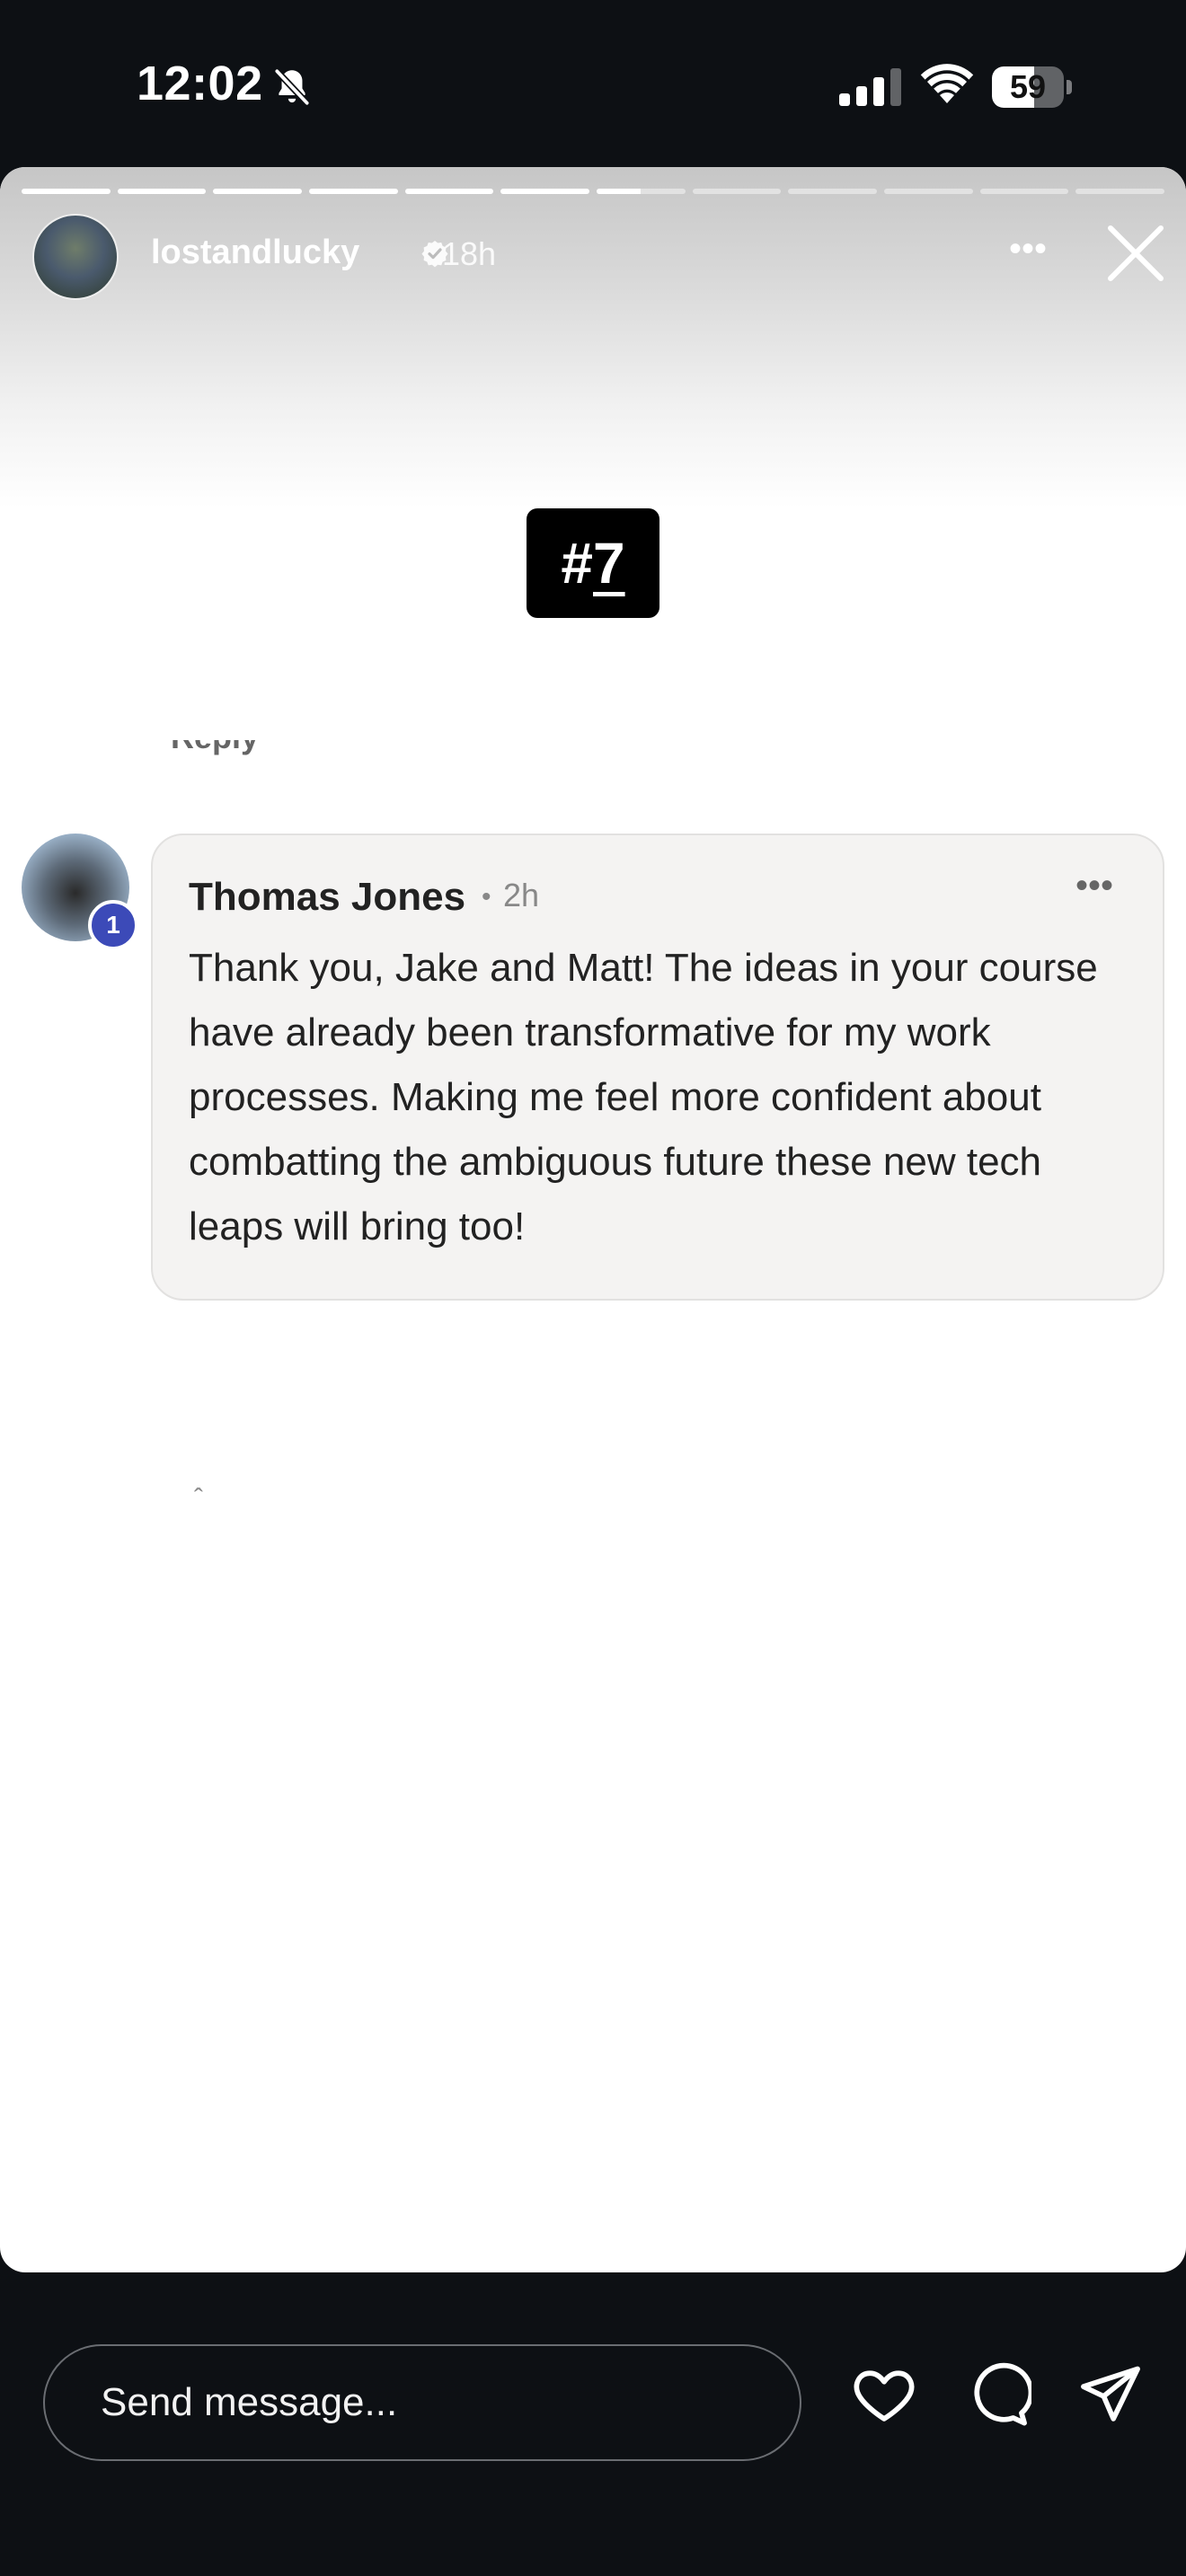  Describe the element at coordinates (215, 748) in the screenshot. I see `cropped-reply-label: Reply` at that location.